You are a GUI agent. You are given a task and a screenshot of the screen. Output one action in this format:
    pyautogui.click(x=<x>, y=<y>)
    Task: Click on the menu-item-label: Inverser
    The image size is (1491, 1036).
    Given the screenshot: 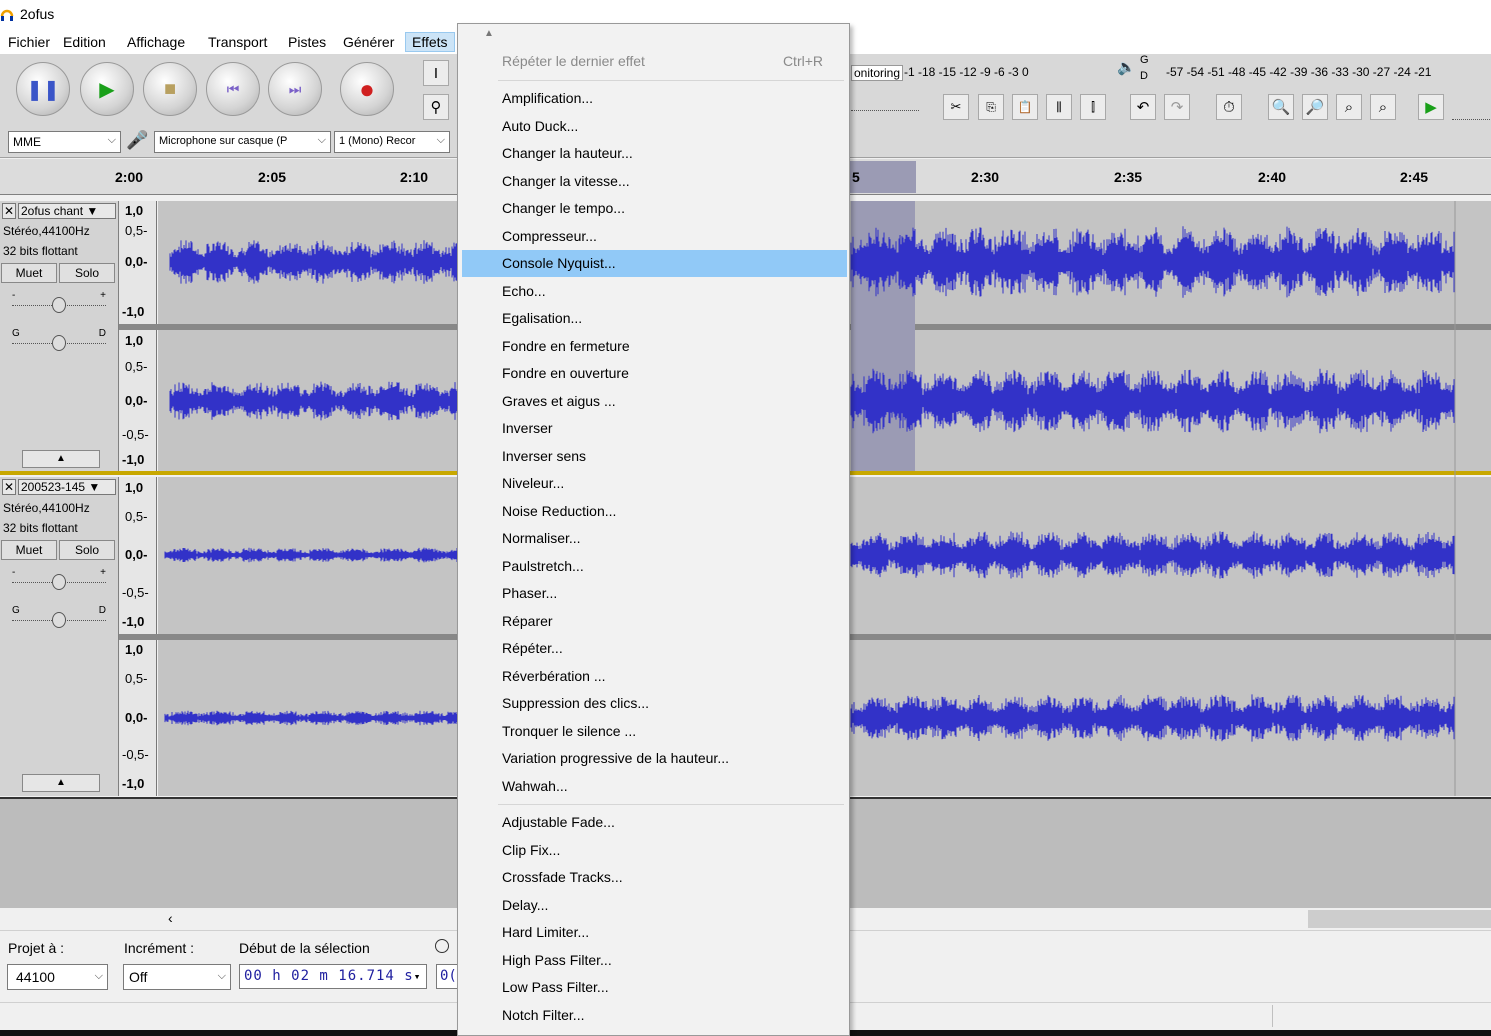 What is the action you would take?
    pyautogui.click(x=527, y=428)
    